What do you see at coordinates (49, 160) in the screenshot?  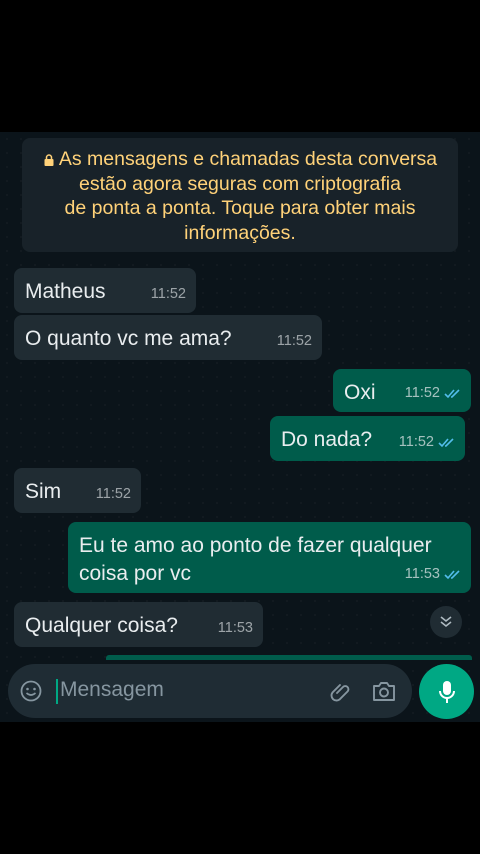 I see `lock-icon` at bounding box center [49, 160].